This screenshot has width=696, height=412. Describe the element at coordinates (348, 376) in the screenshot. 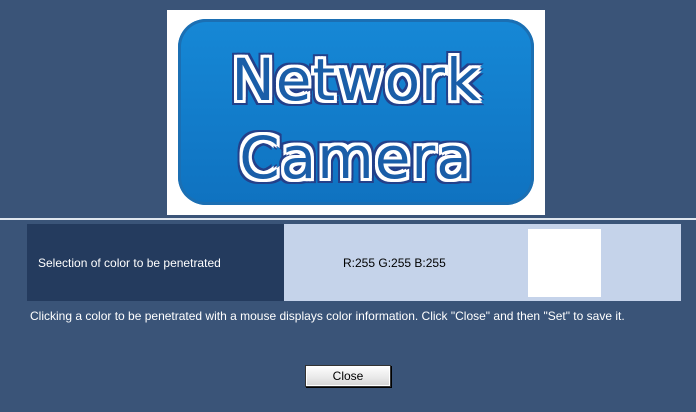

I see `close-button: Close` at that location.